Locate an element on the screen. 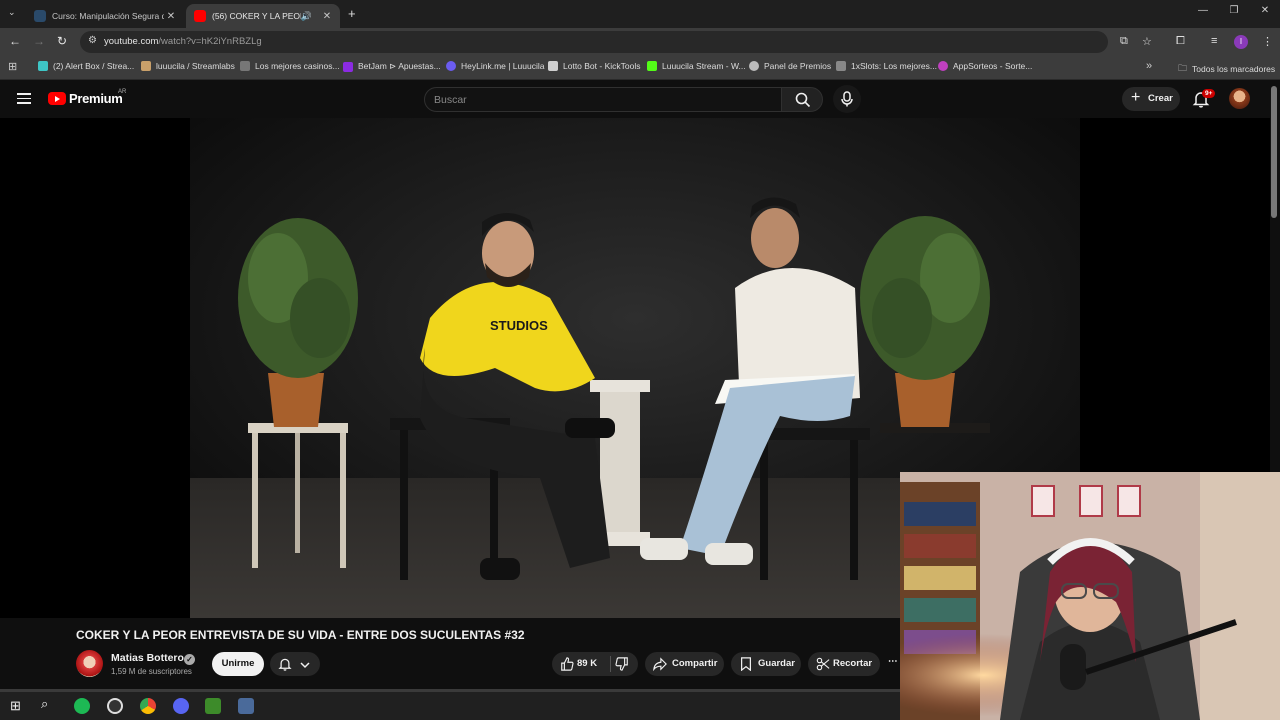 This screenshot has height=720, width=1280. hamburger-menu-icon is located at coordinates (24, 98).